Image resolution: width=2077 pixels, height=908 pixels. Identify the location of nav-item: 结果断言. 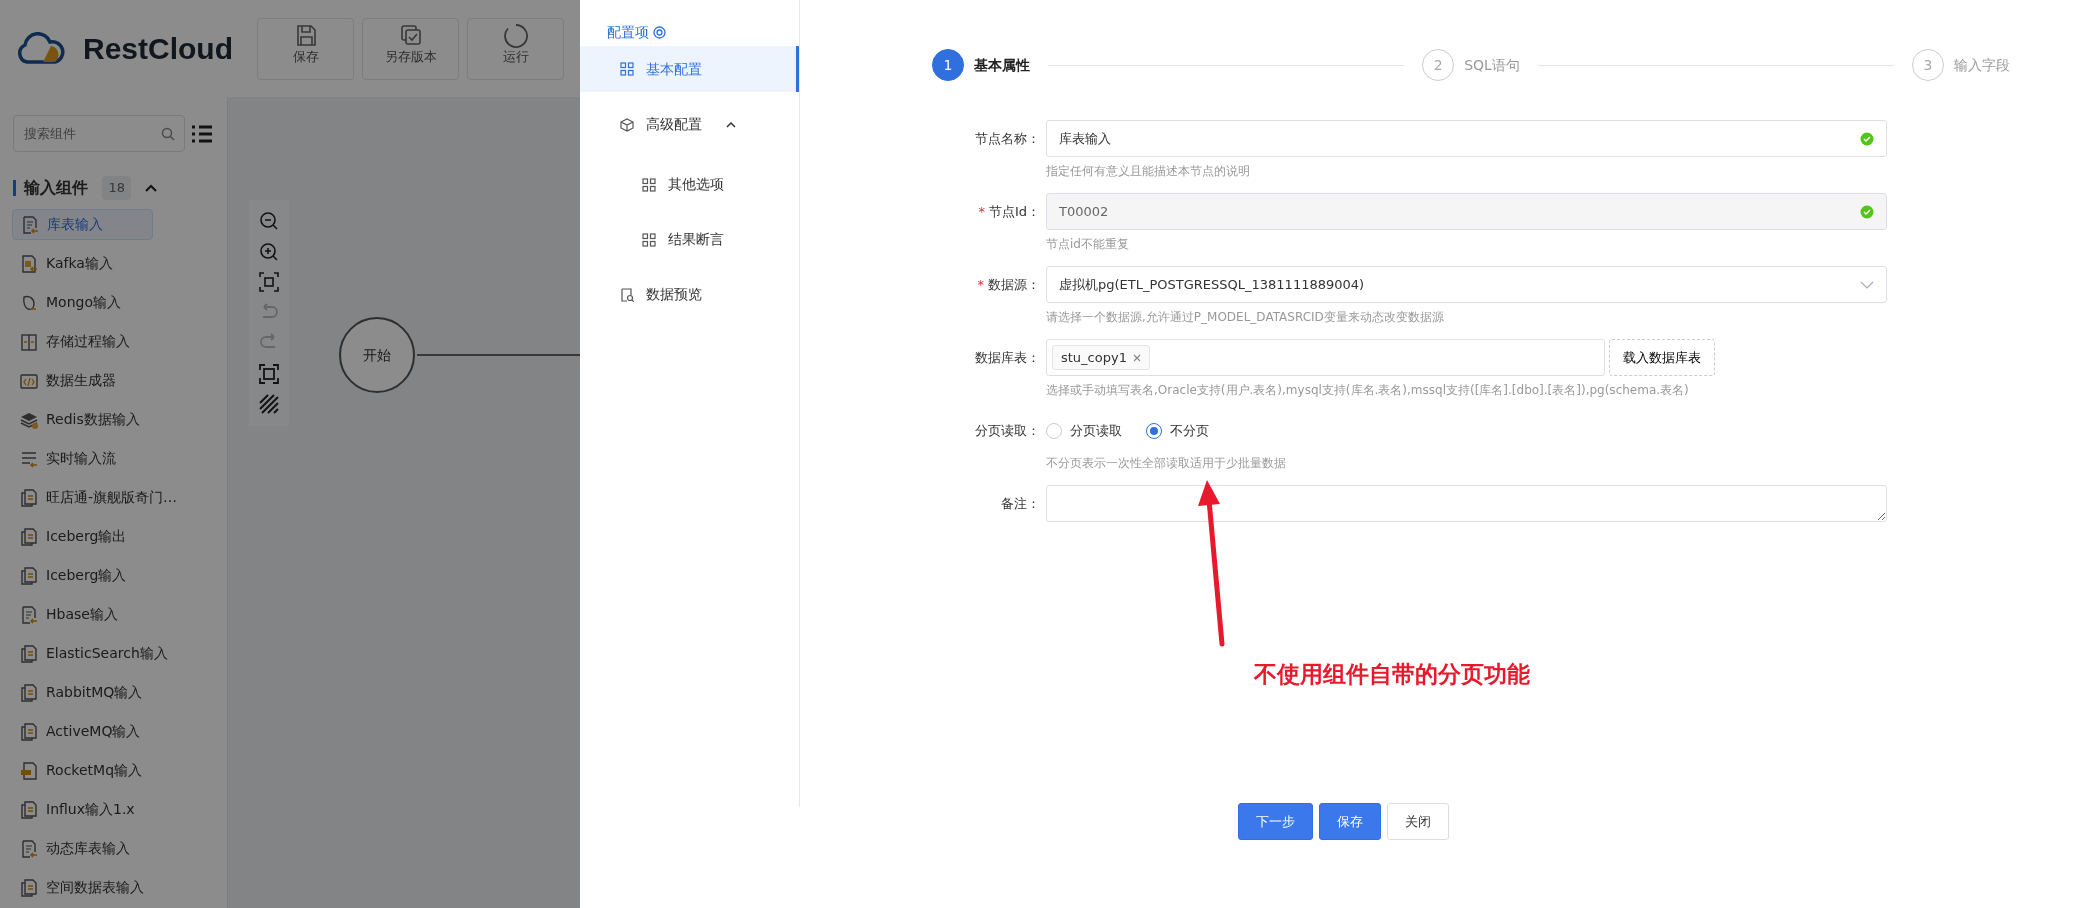
(689, 239).